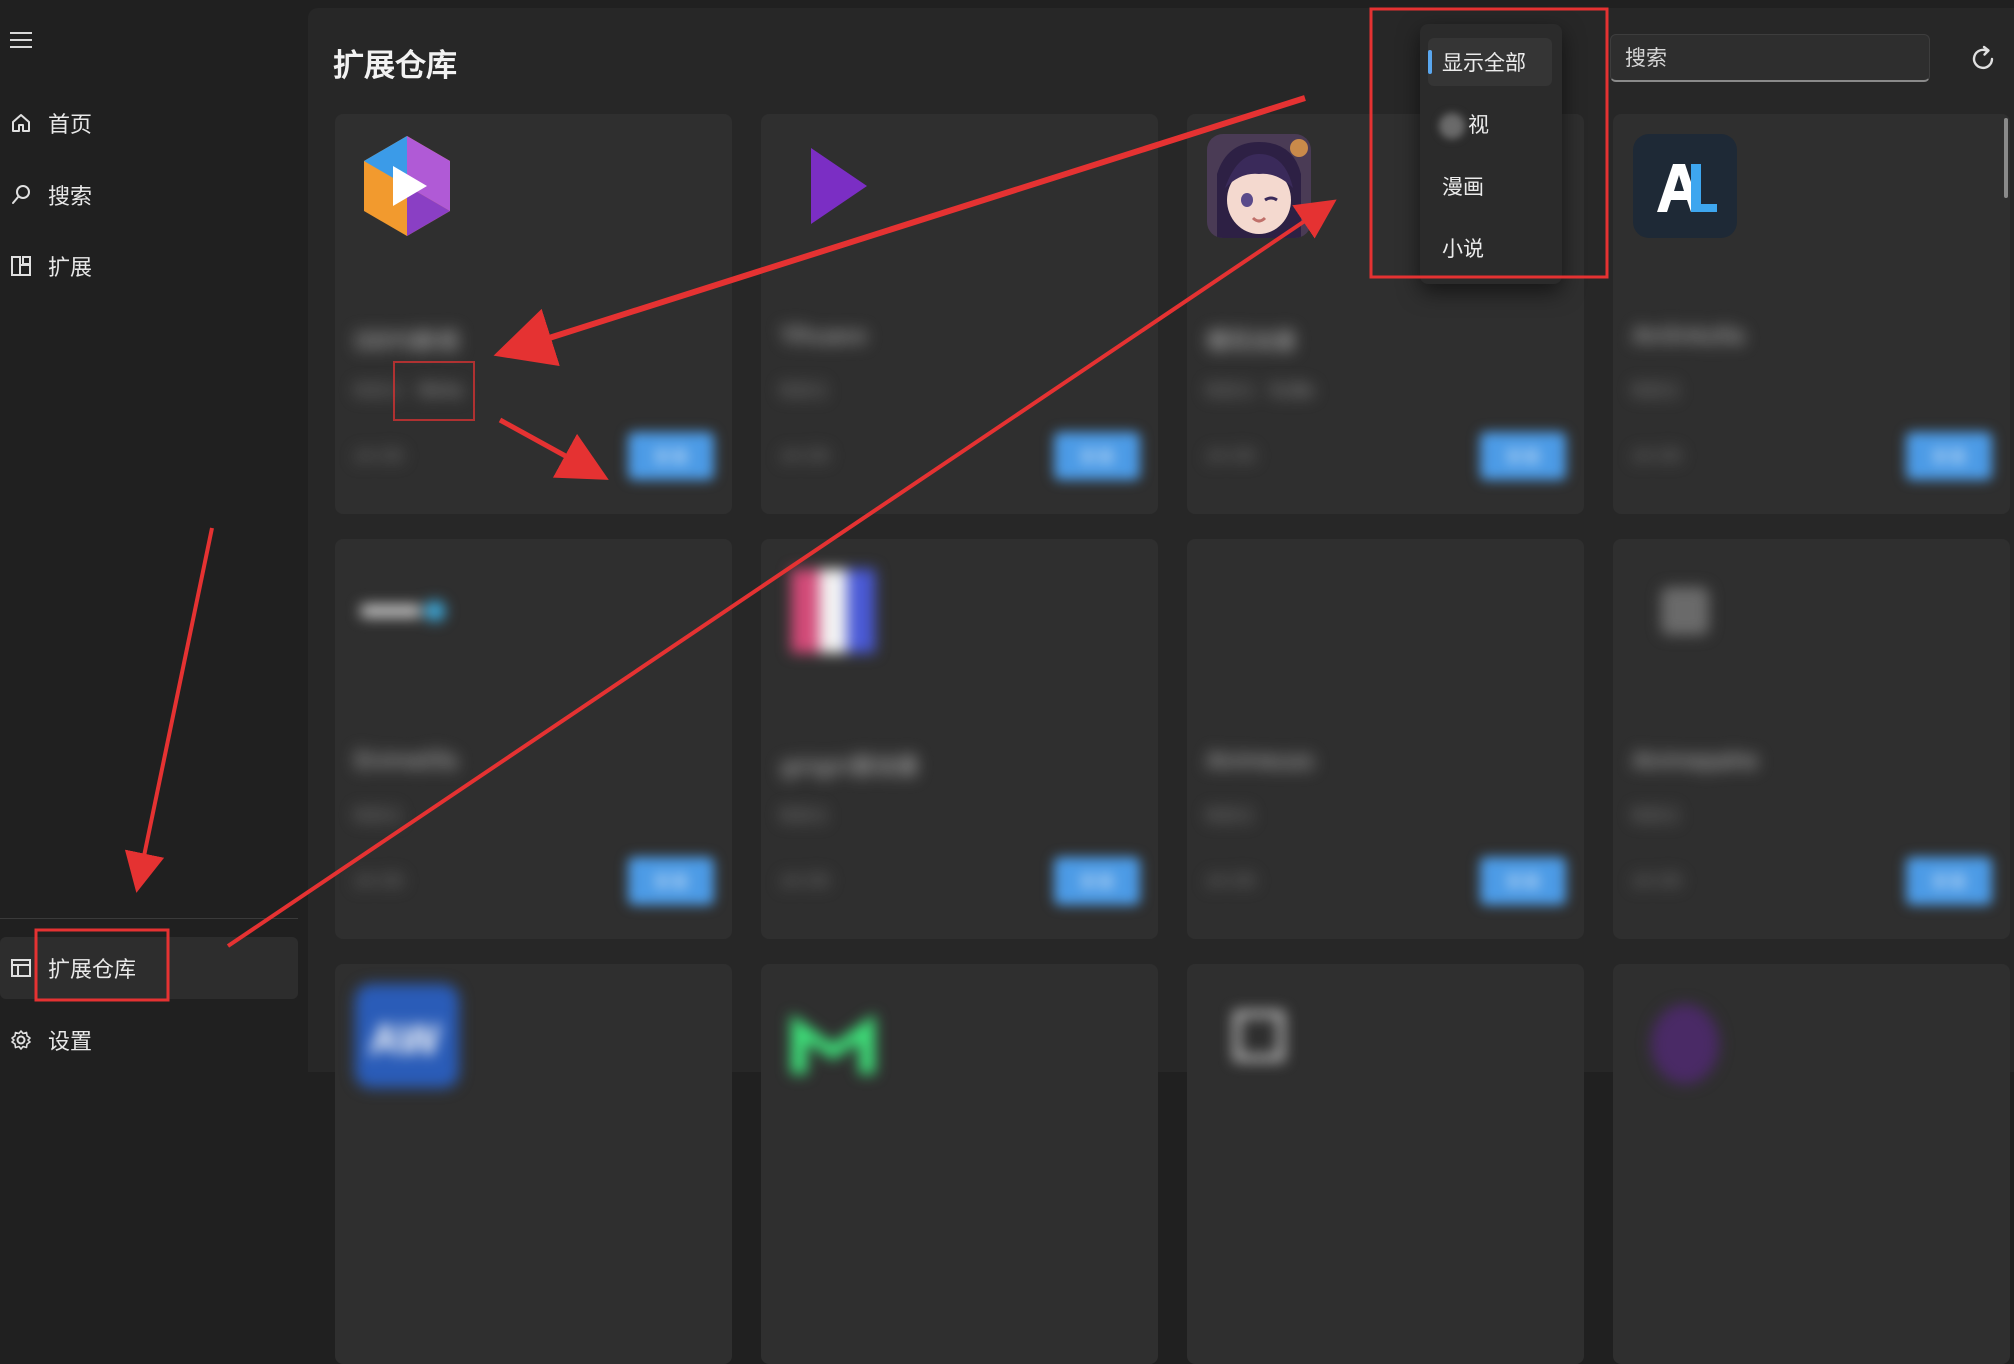 Image resolution: width=2014 pixels, height=1364 pixels. Describe the element at coordinates (149, 195) in the screenshot. I see `sidebar-item-search: 搜索` at that location.